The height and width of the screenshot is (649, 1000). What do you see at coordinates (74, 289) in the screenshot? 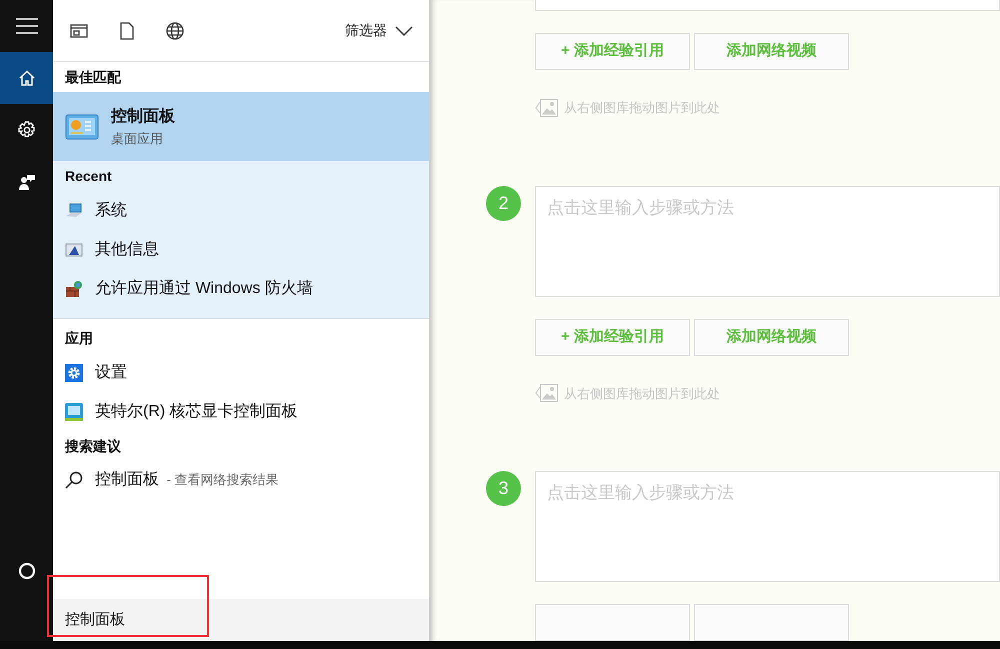
I see `firewall-icon` at bounding box center [74, 289].